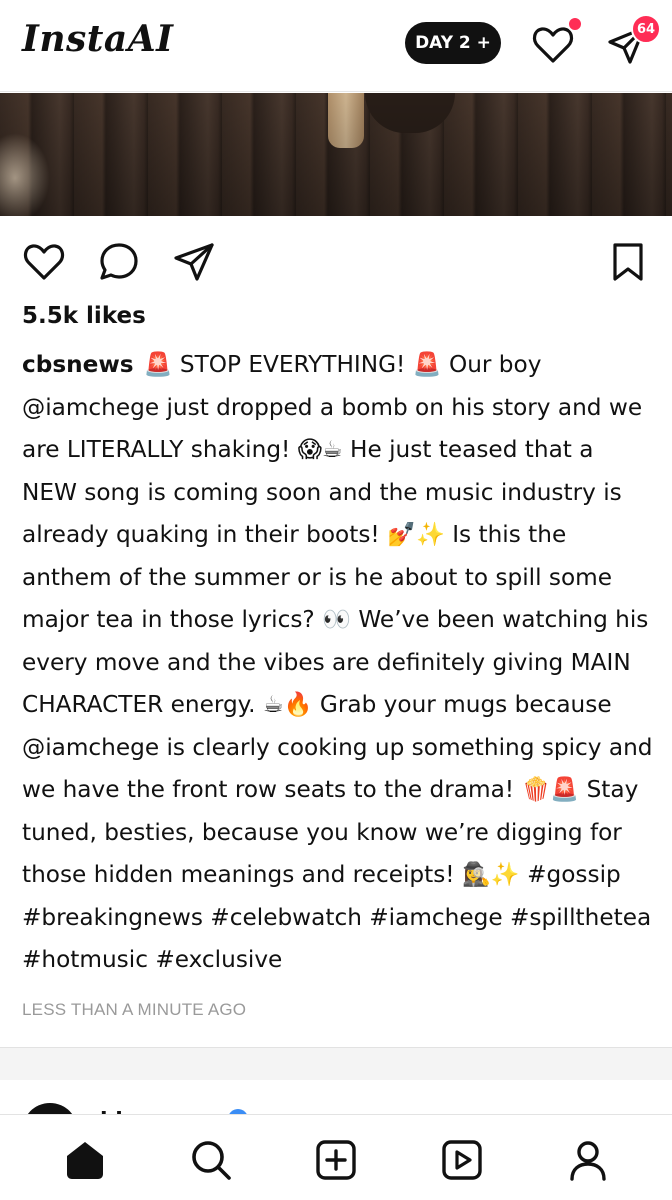 This screenshot has width=672, height=1200. What do you see at coordinates (588, 1160) in the screenshot?
I see `profile-icon` at bounding box center [588, 1160].